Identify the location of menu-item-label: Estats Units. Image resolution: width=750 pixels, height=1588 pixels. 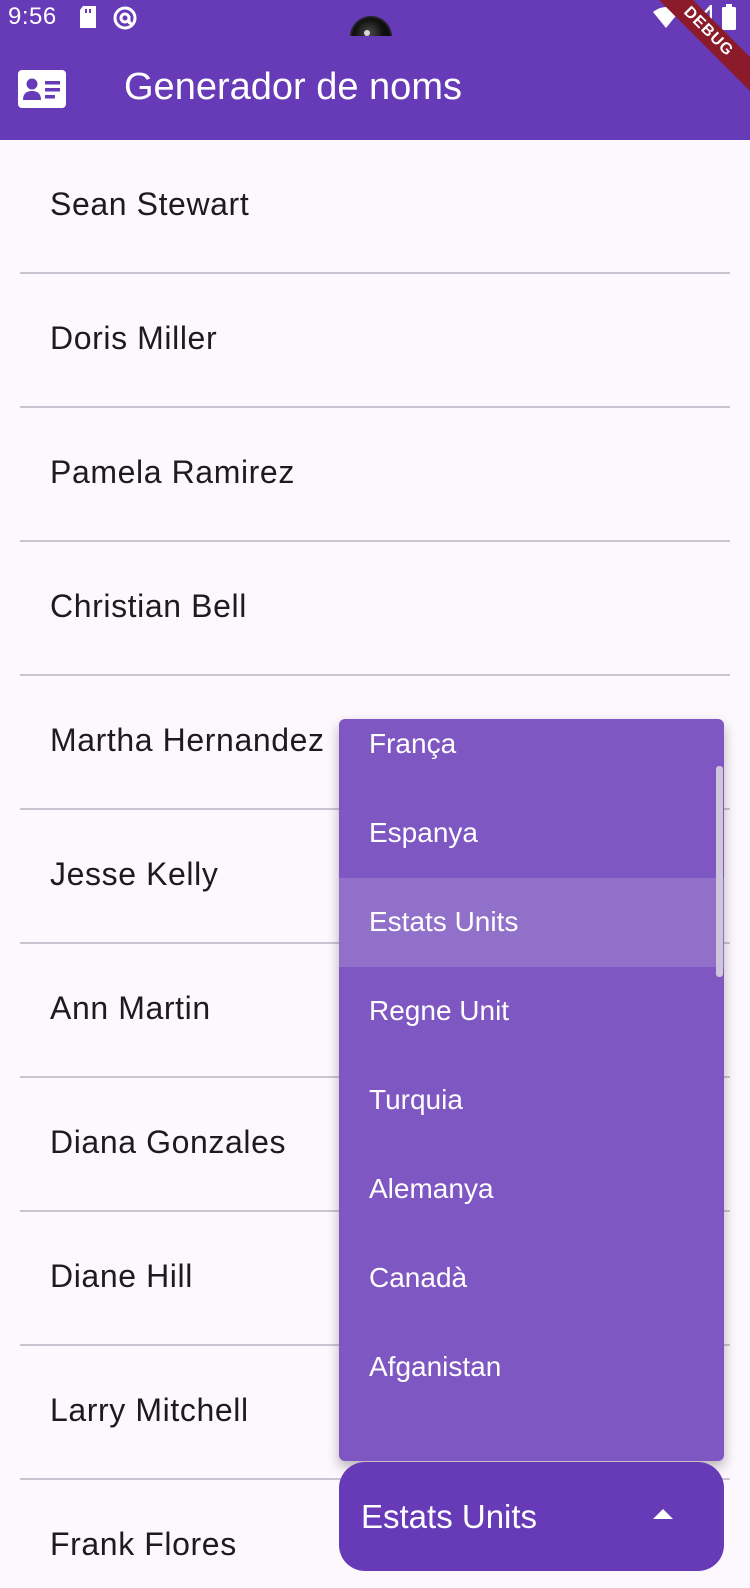
(444, 921).